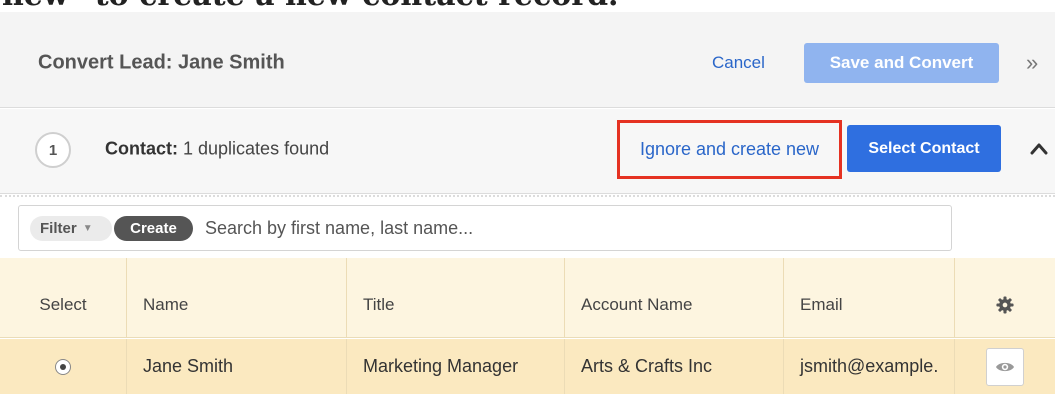 This screenshot has width=1055, height=394. What do you see at coordinates (1032, 63) in the screenshot?
I see `double-chevron-right-icon: »` at bounding box center [1032, 63].